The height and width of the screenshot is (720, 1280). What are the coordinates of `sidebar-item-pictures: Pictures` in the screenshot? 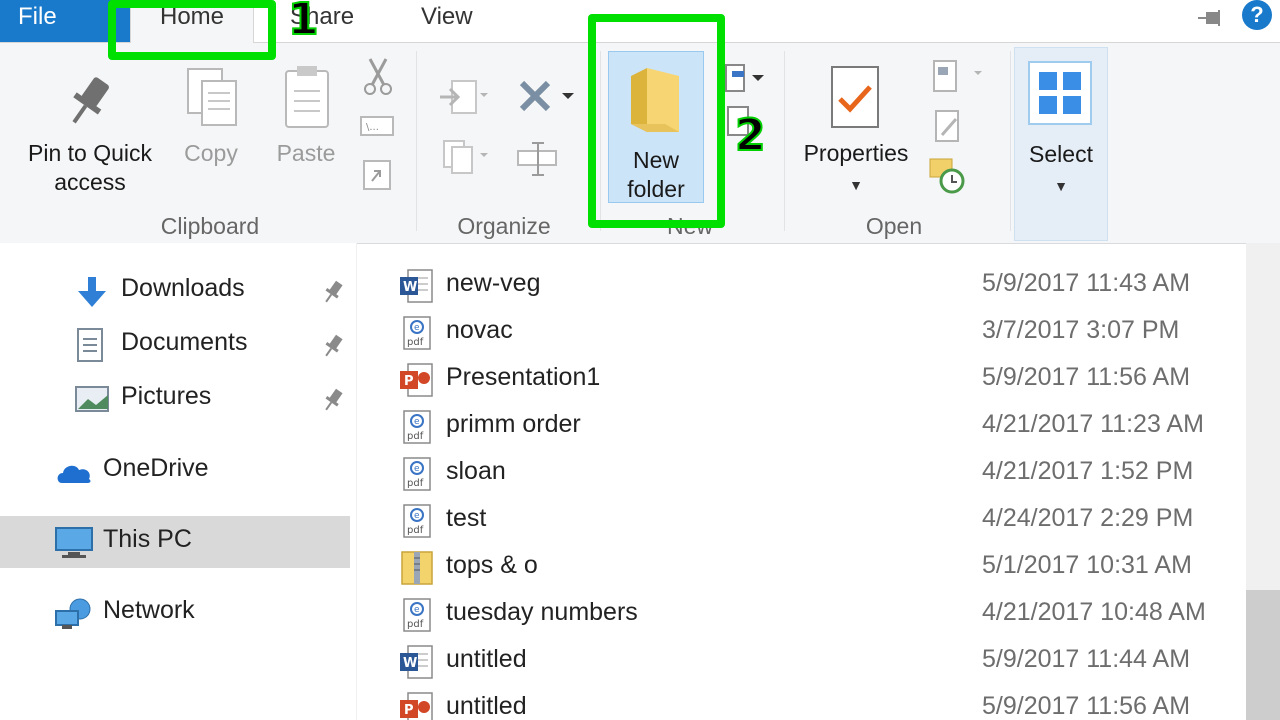 It's located at (175, 399).